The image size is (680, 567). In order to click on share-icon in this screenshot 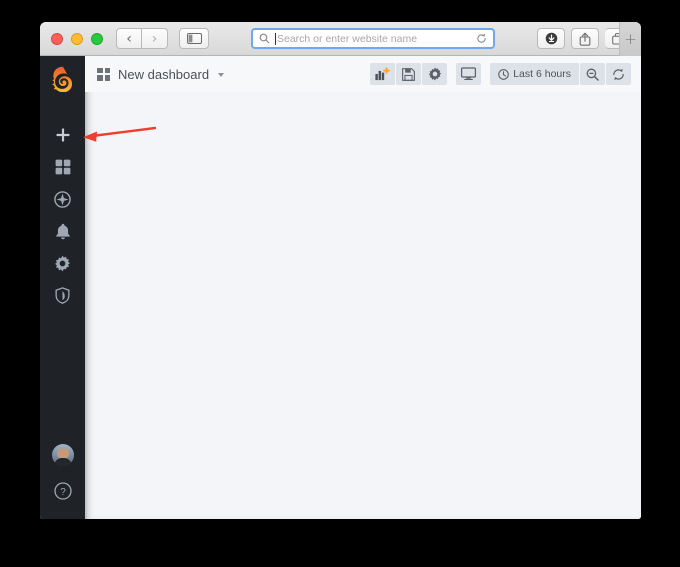, I will do `click(585, 39)`.